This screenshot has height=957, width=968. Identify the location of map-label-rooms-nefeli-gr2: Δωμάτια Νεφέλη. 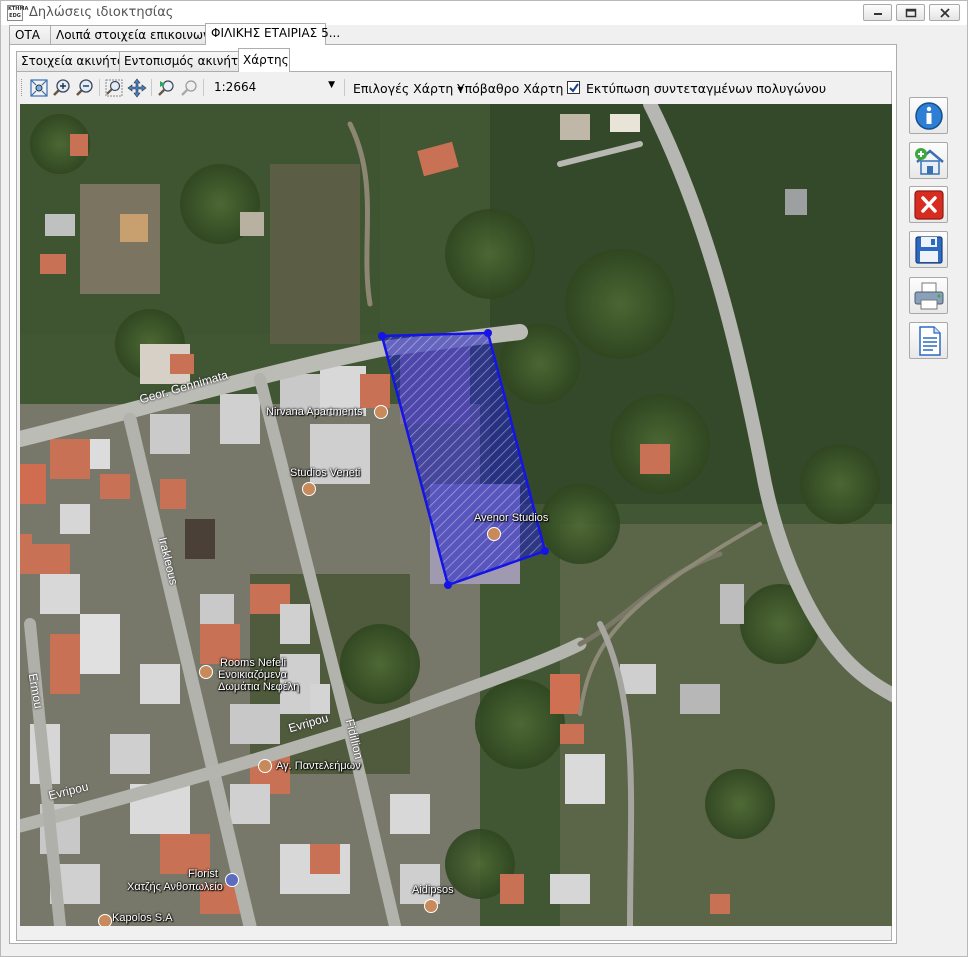
(259, 687).